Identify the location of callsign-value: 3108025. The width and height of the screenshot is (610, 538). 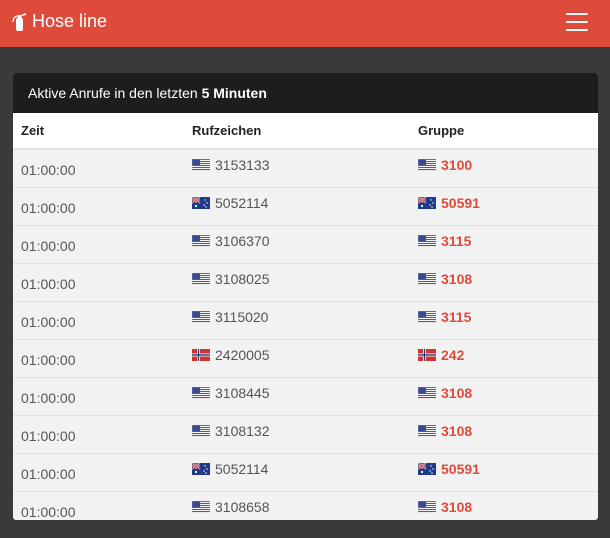
(242, 278).